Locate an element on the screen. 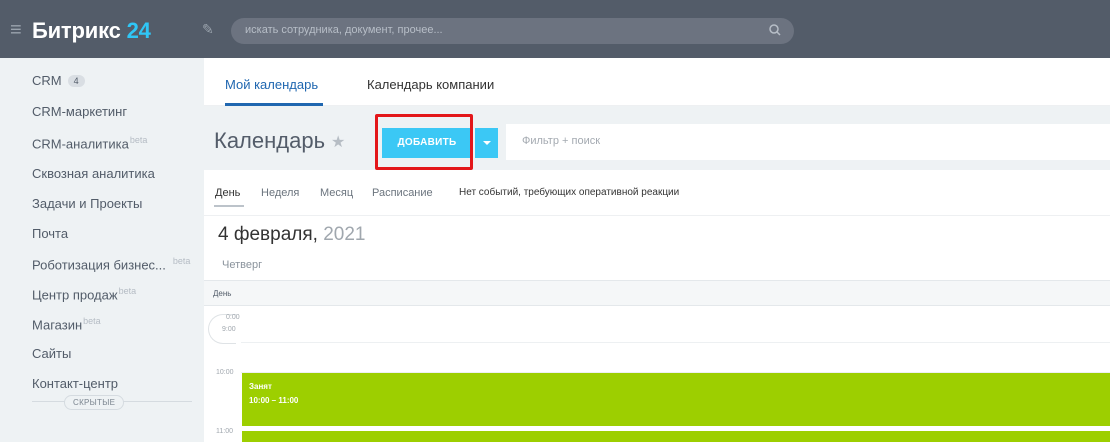 This screenshot has width=1110, height=442. current-date: 4 февраля, 2021 is located at coordinates (292, 235).